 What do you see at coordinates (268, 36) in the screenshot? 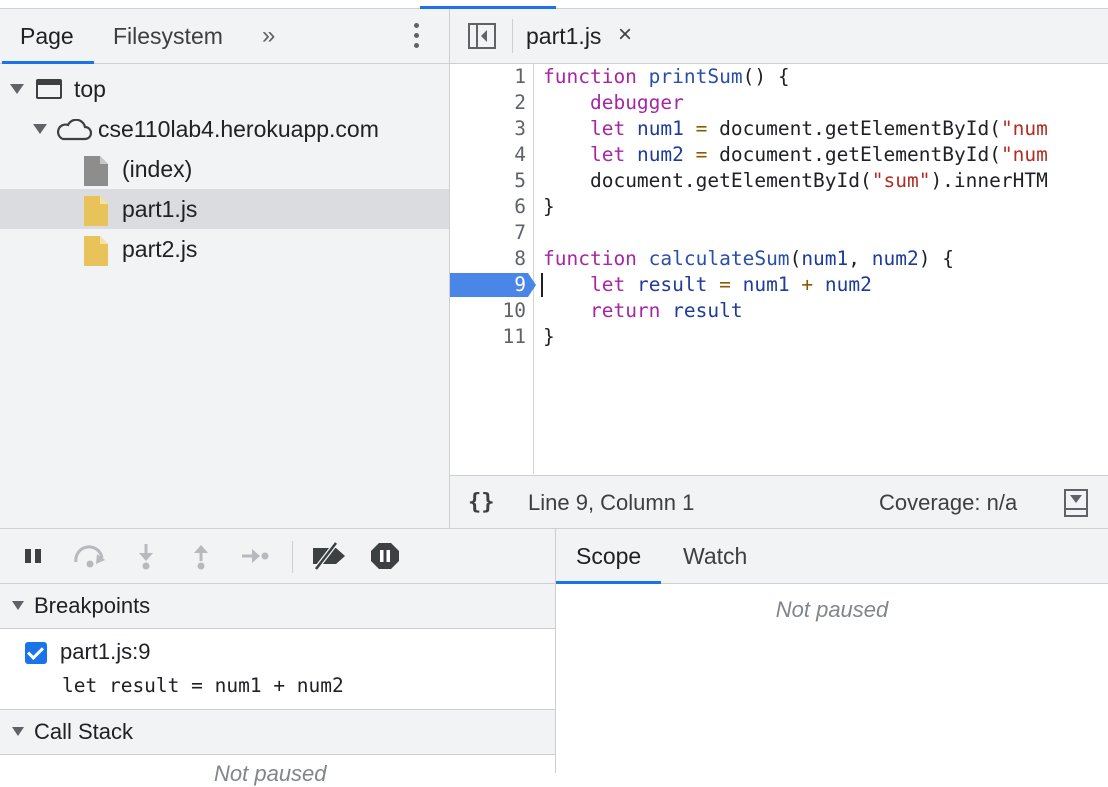
I see `more-tabs-button: »` at bounding box center [268, 36].